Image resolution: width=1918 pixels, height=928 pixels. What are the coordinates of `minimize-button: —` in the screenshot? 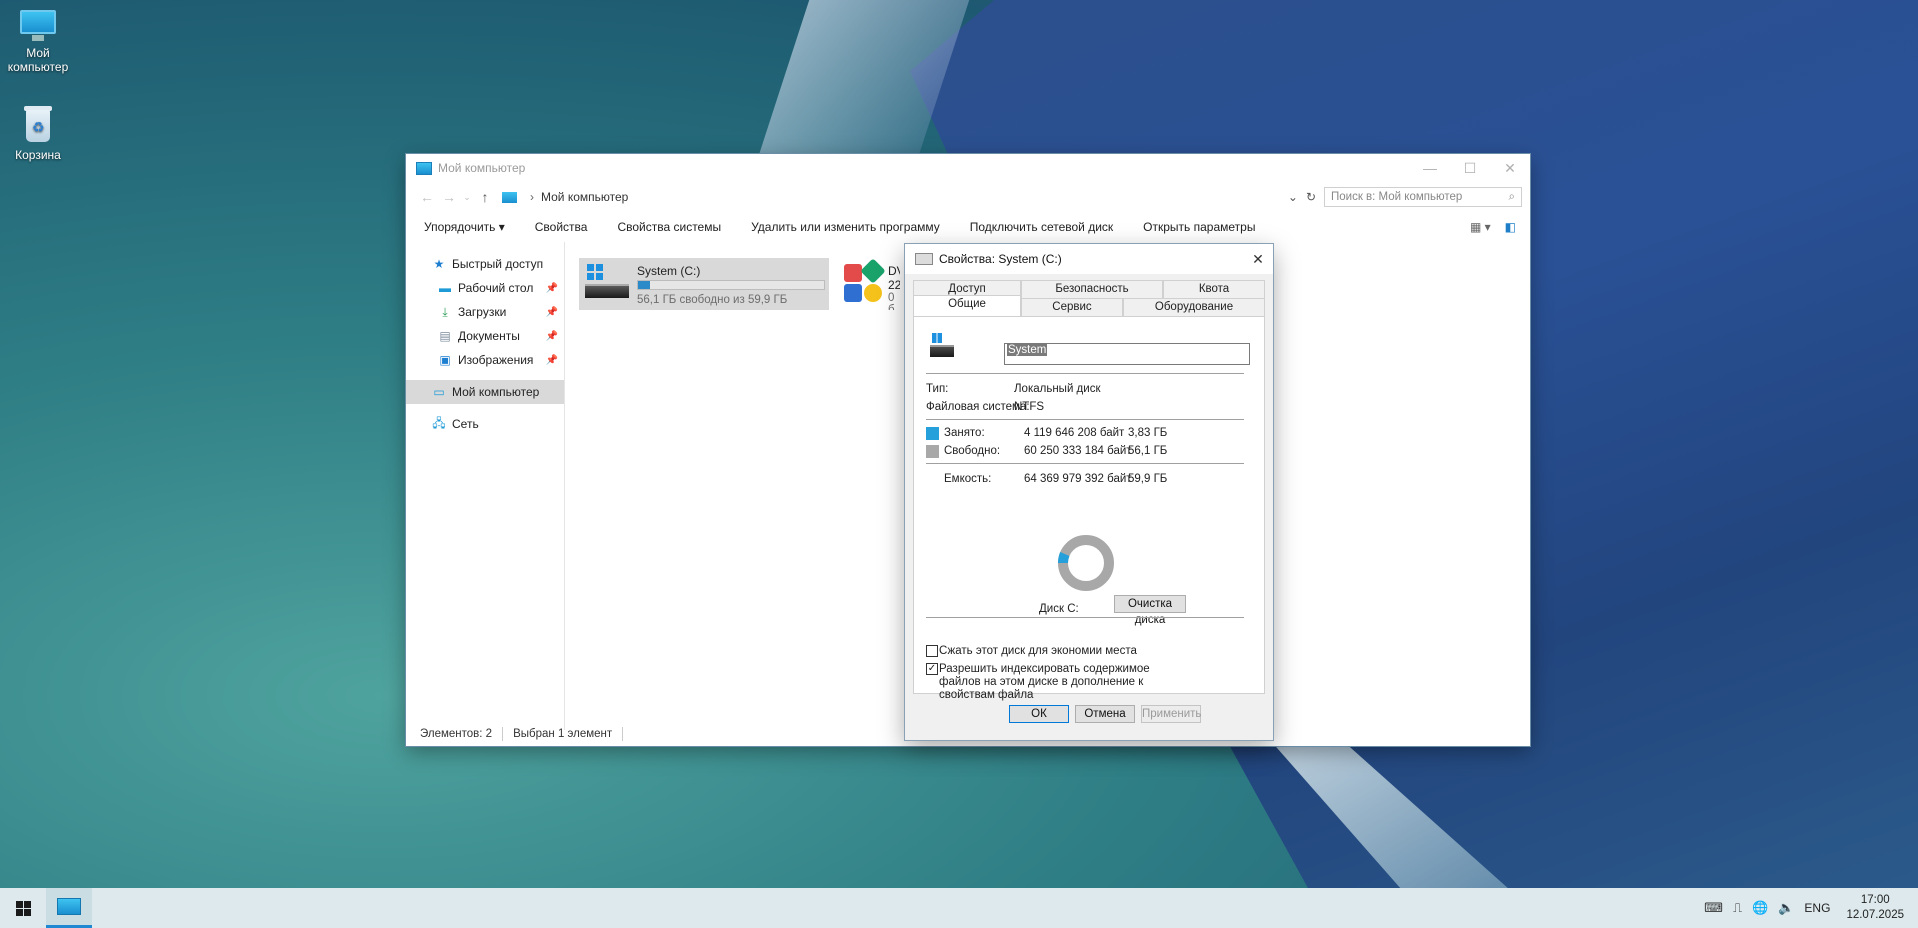 It's located at (1430, 168).